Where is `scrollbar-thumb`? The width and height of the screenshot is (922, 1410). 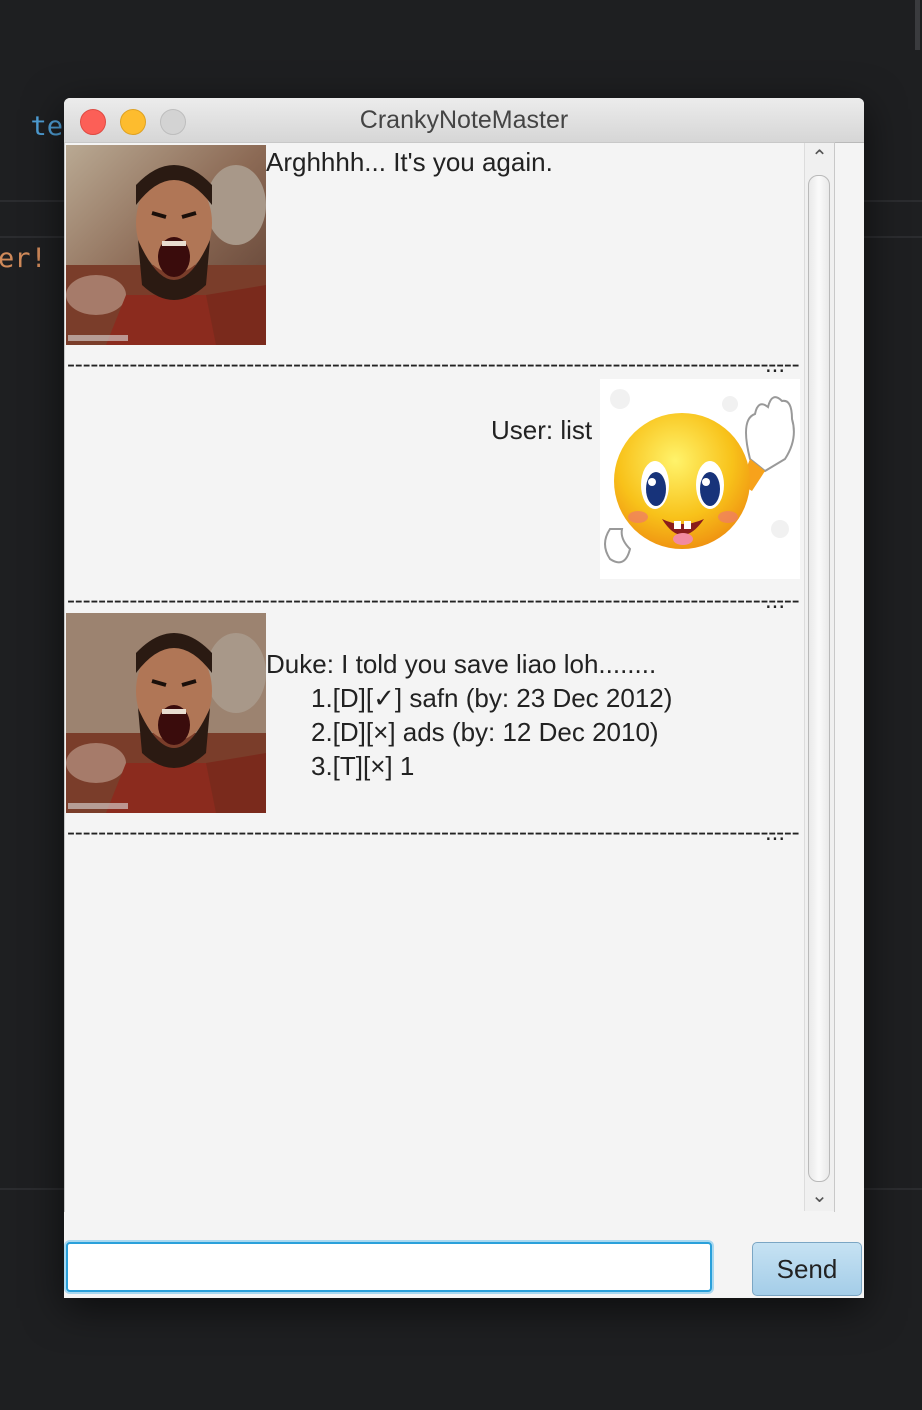 scrollbar-thumb is located at coordinates (819, 678).